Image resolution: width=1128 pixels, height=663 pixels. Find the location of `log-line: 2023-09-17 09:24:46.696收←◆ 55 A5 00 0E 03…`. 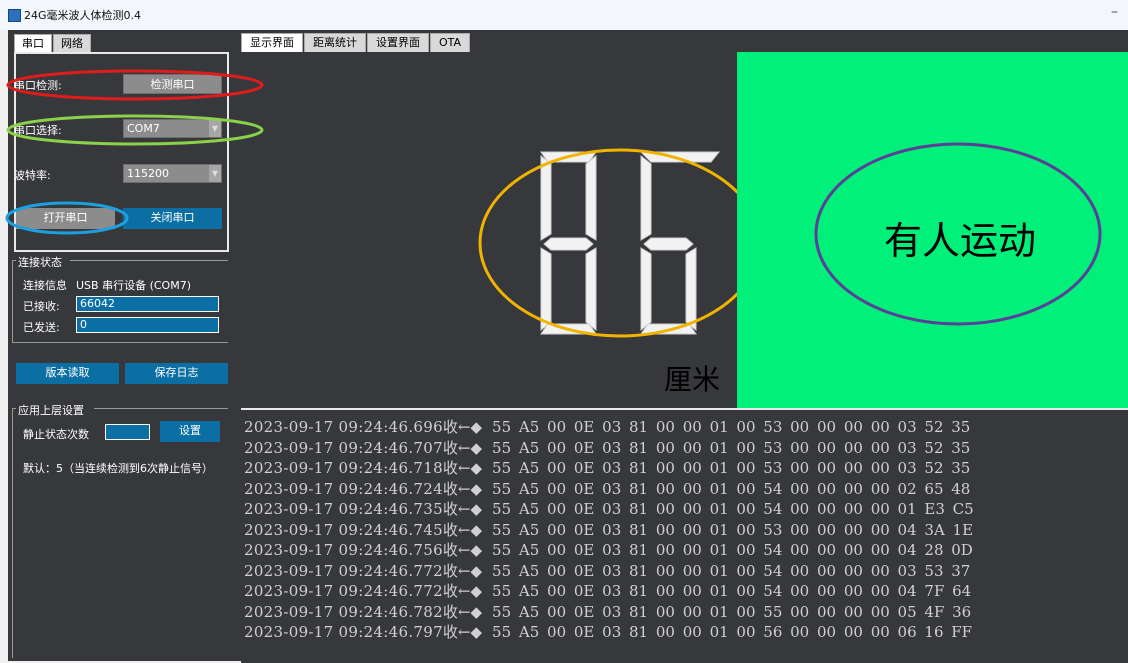

log-line: 2023-09-17 09:24:46.696收←◆ 55 A5 00 0E 03… is located at coordinates (607, 426).